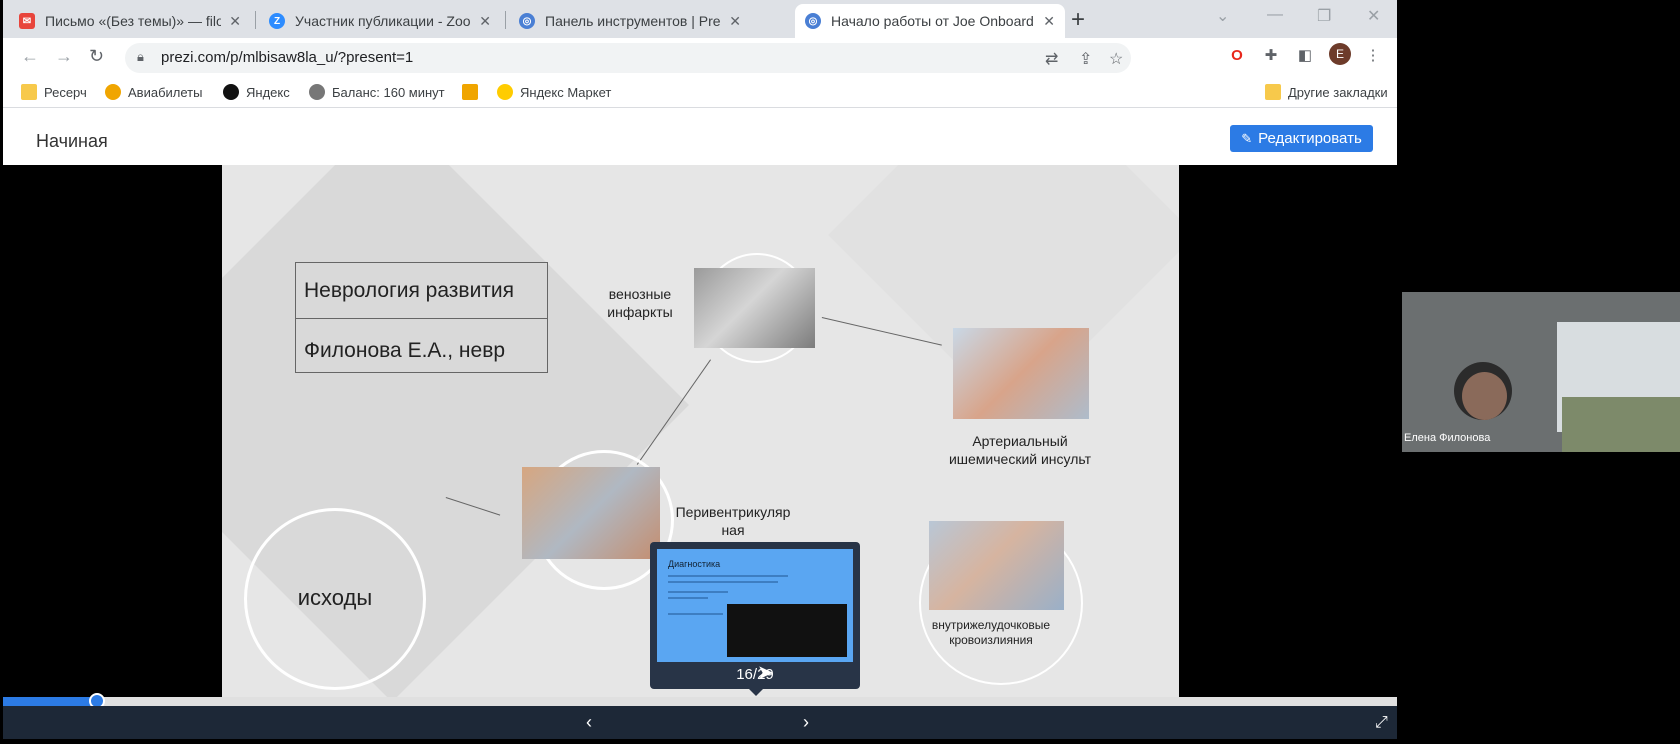 This screenshot has height=744, width=1680. I want to click on label-line: венозные, so click(640, 294).